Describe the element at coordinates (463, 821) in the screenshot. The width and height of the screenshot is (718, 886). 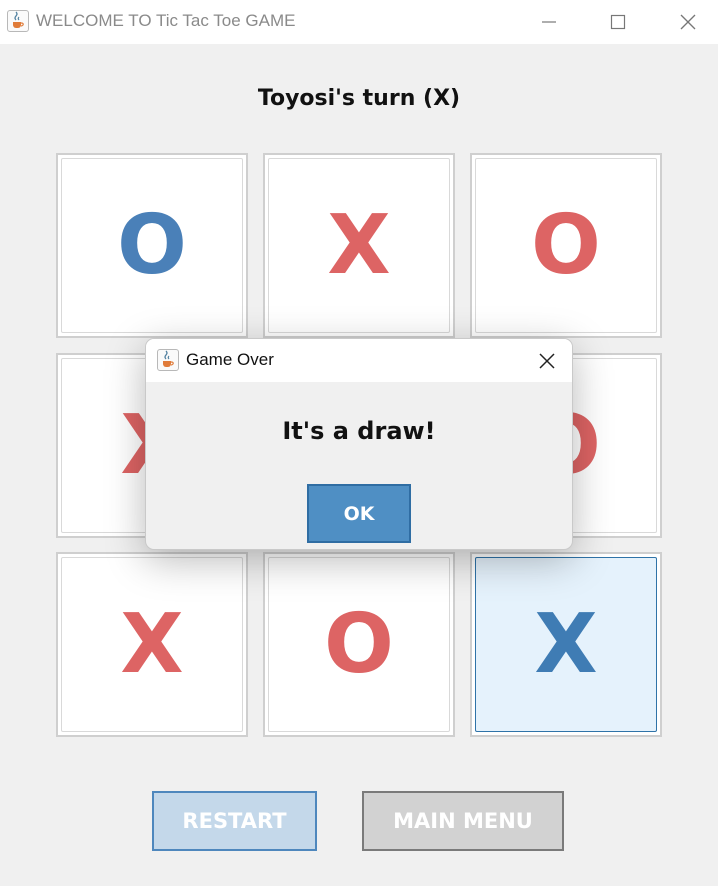
I see `main-menu-button: MAIN MENU` at that location.